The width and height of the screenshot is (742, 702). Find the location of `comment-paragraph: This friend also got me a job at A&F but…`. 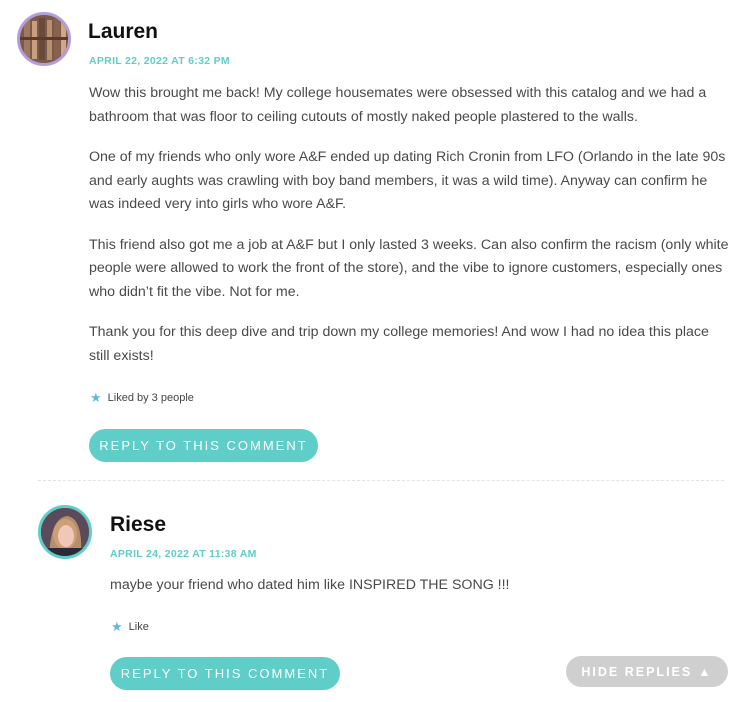

comment-paragraph: This friend also got me a job at A&F but… is located at coordinates (409, 268).